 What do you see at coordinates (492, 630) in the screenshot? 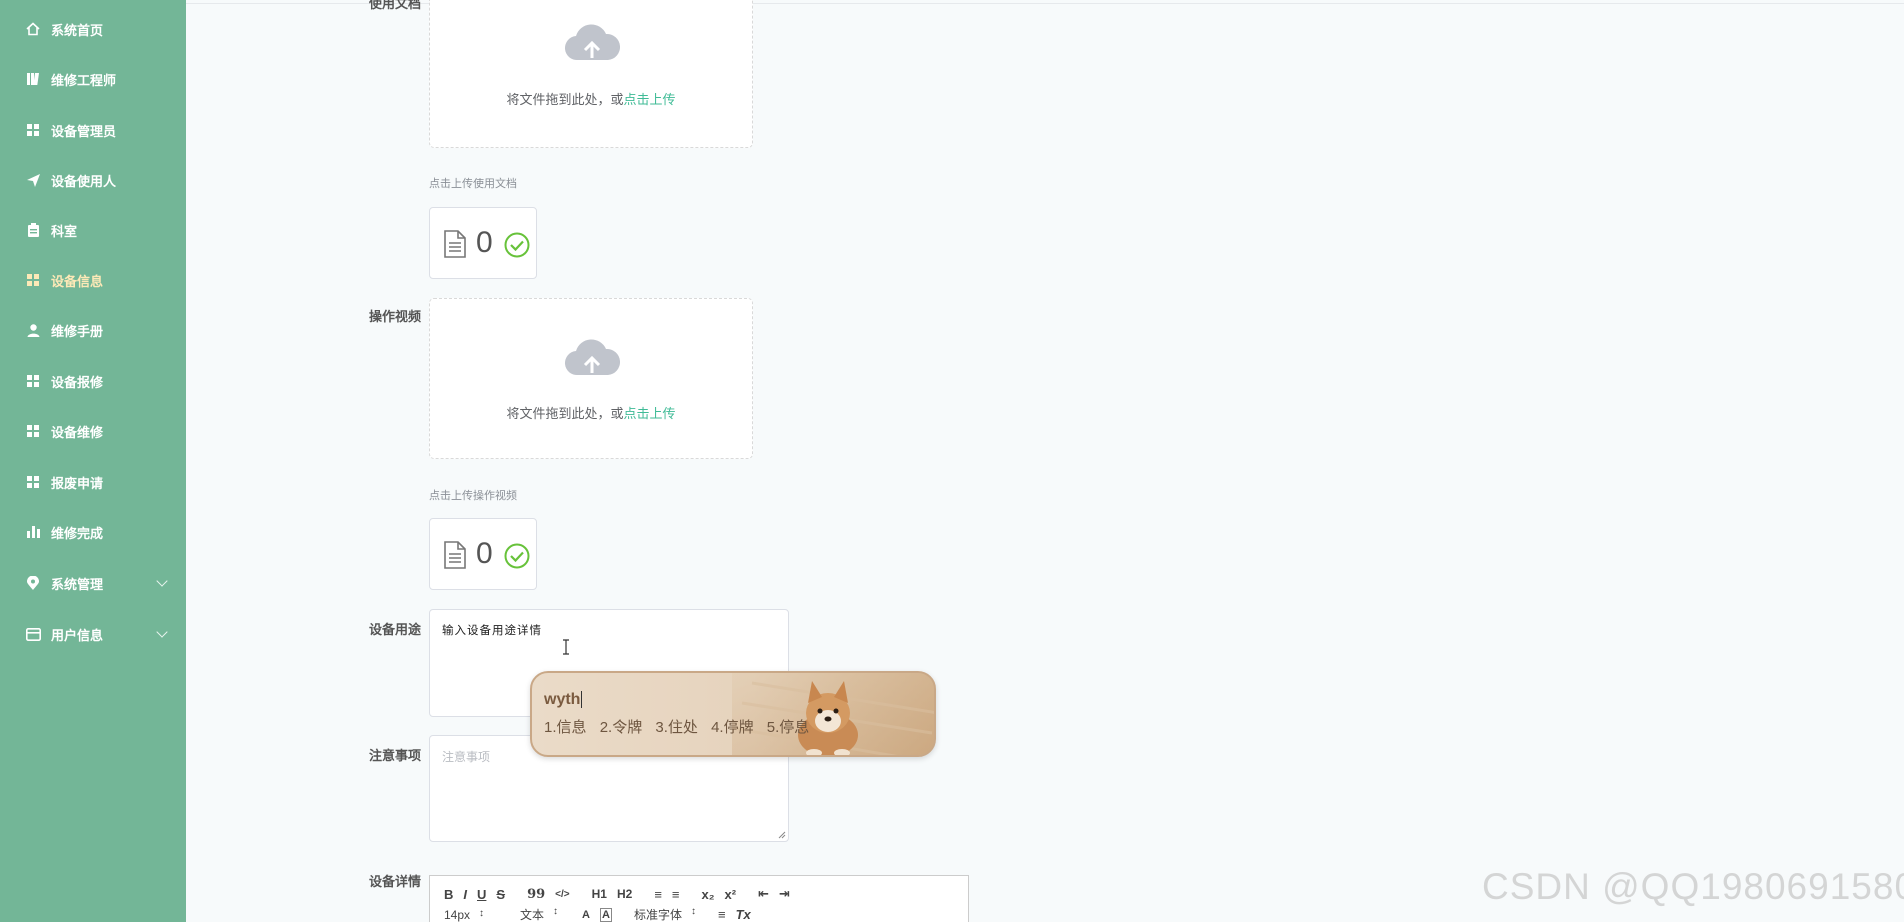
I see `usage-value: 输入设备用途详情` at bounding box center [492, 630].